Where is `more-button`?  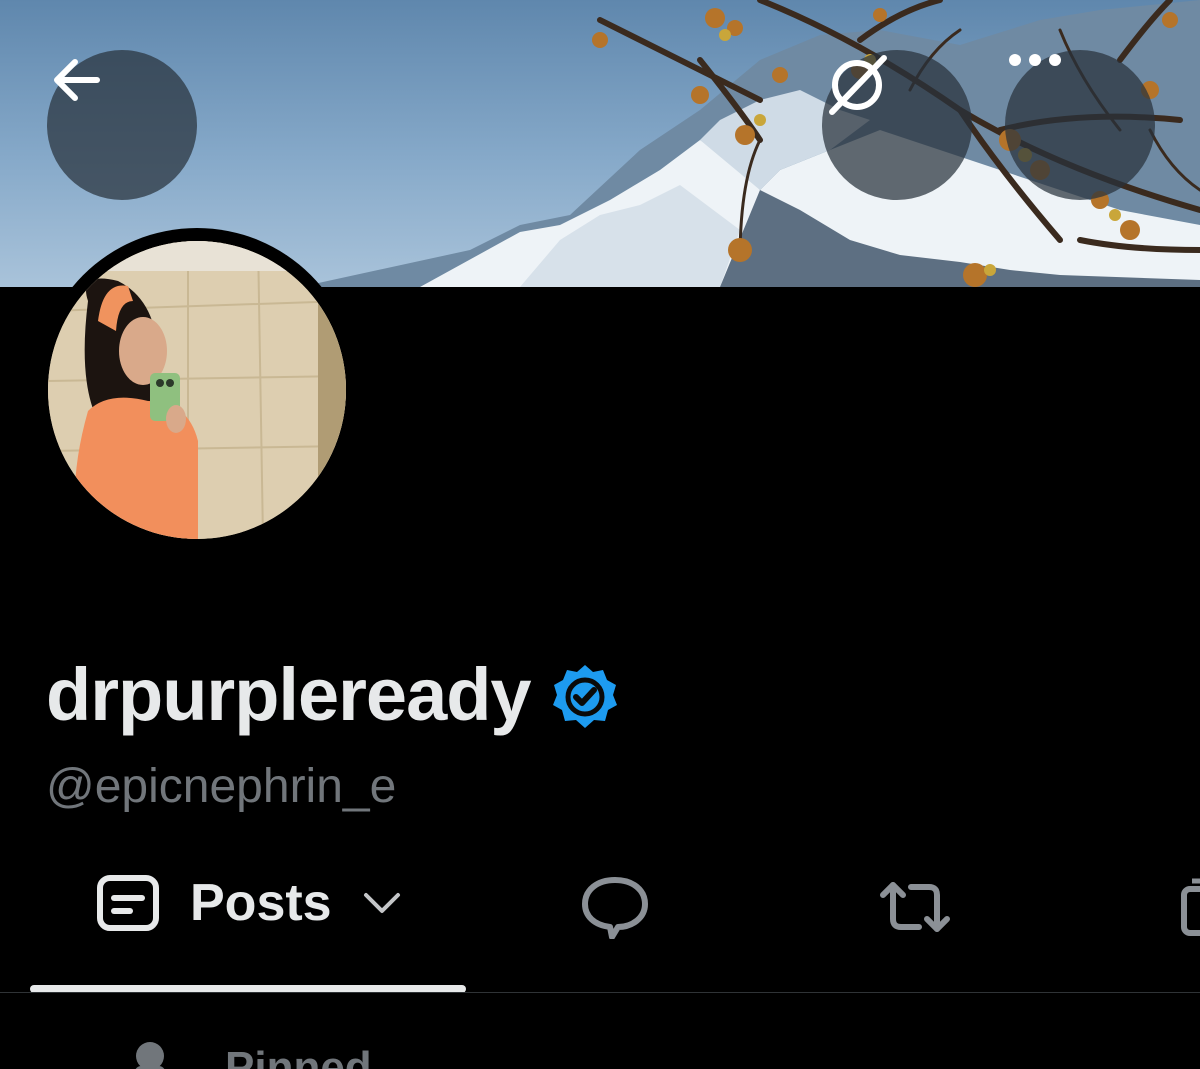 more-button is located at coordinates (1080, 125).